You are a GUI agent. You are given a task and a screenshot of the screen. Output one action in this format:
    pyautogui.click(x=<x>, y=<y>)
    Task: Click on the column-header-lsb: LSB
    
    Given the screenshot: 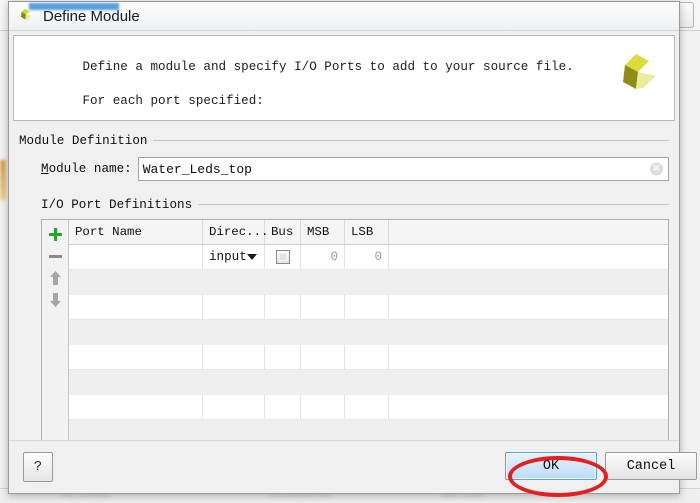 What is the action you would take?
    pyautogui.click(x=367, y=232)
    